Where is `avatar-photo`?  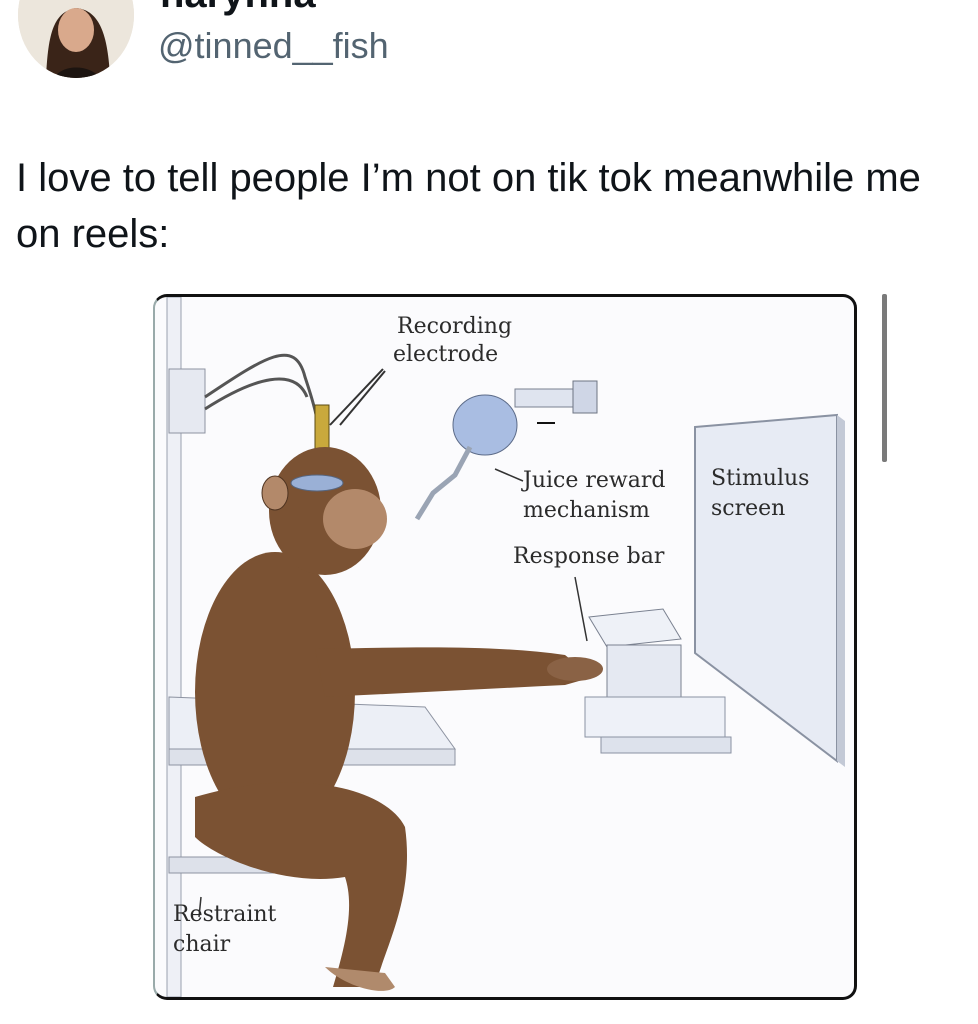 avatar-photo is located at coordinates (76, 39).